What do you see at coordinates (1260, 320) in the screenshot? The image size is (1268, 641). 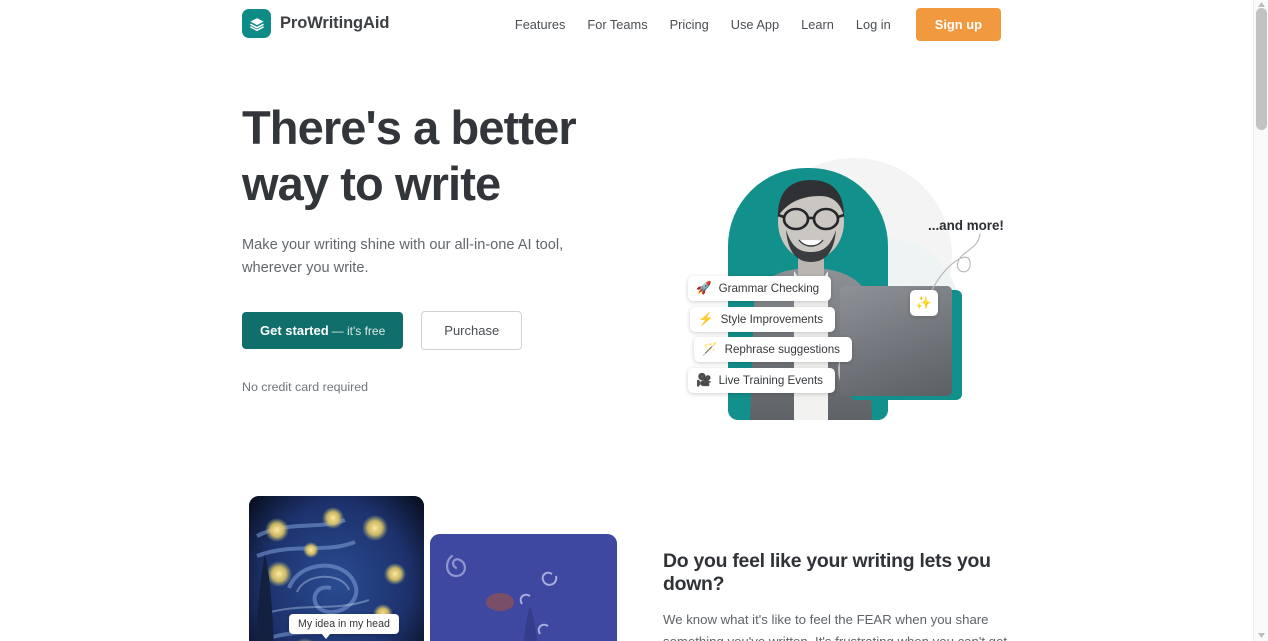 I see `page-scrollbar` at bounding box center [1260, 320].